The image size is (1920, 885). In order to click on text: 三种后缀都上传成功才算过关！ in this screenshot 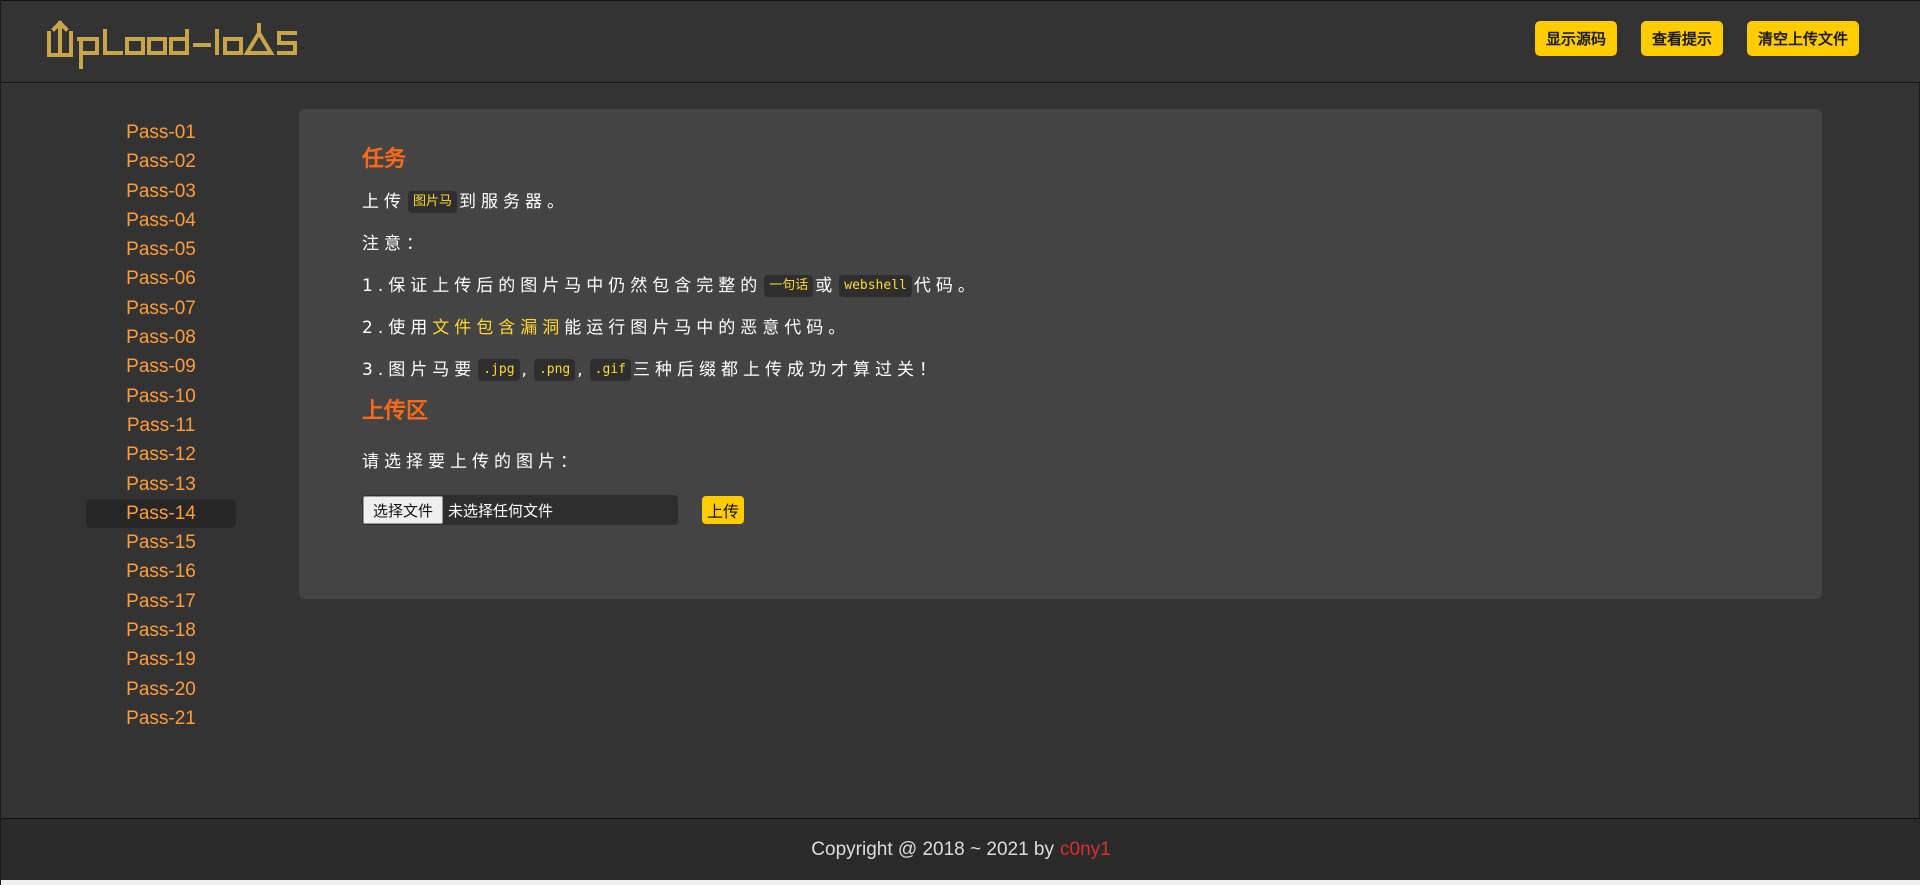, I will do `click(786, 370)`.